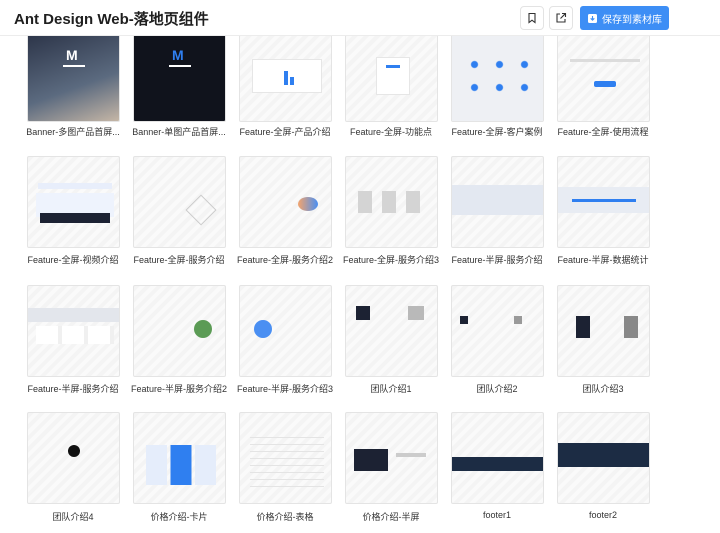 This screenshot has height=533, width=720. What do you see at coordinates (603, 515) in the screenshot?
I see `component-label: footer2` at bounding box center [603, 515].